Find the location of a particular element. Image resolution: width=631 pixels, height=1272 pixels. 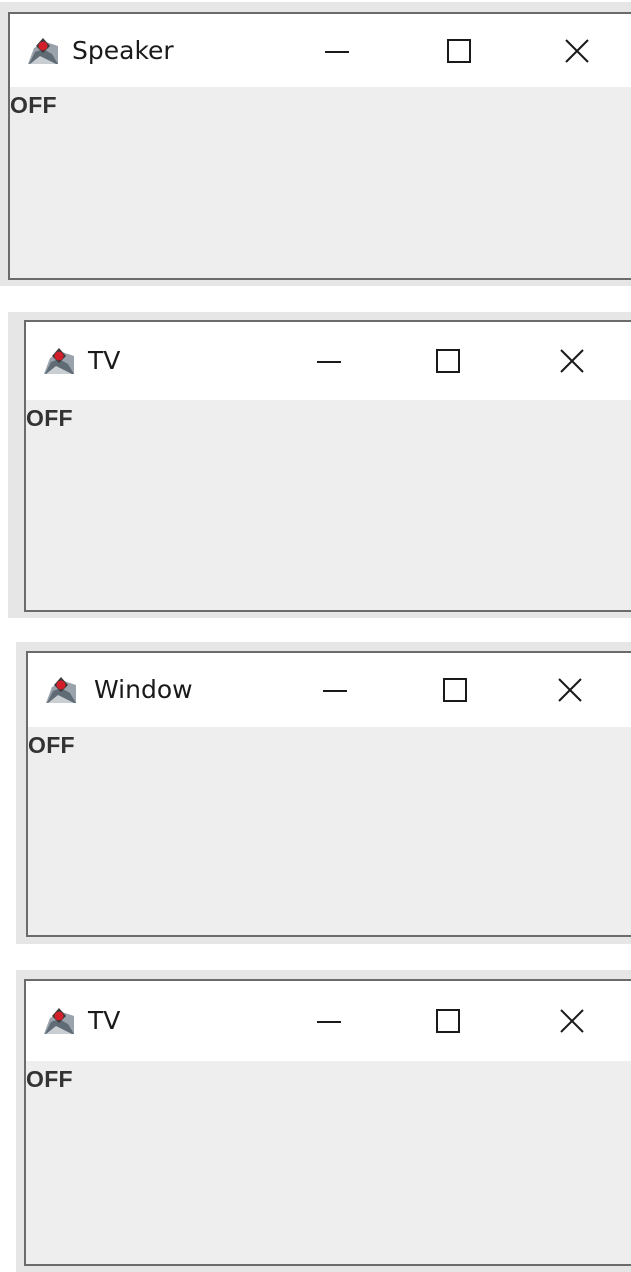

title-bar: Window is located at coordinates (329, 690).